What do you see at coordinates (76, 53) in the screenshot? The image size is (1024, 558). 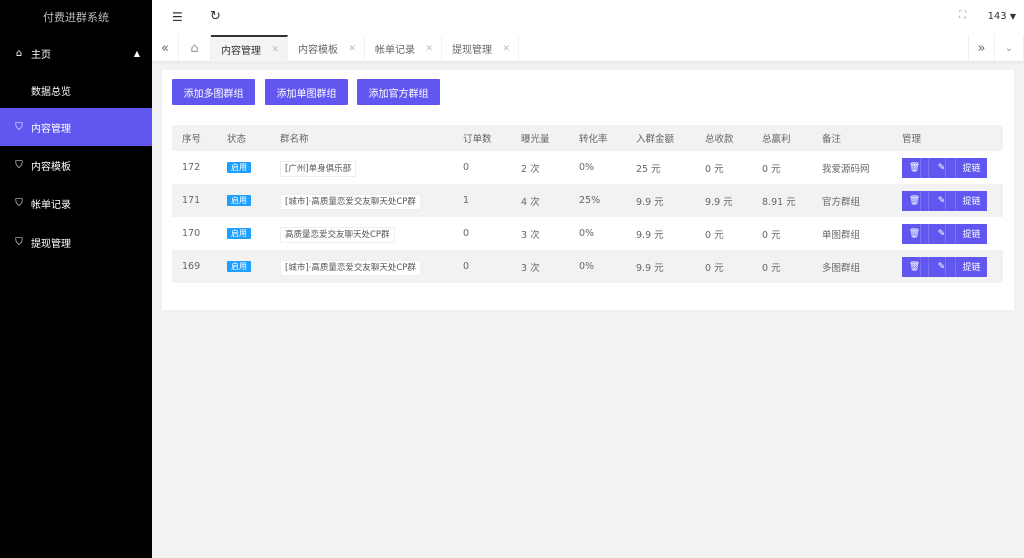 I see `sidebar-item-home: ⌂ 主页 ▲` at bounding box center [76, 53].